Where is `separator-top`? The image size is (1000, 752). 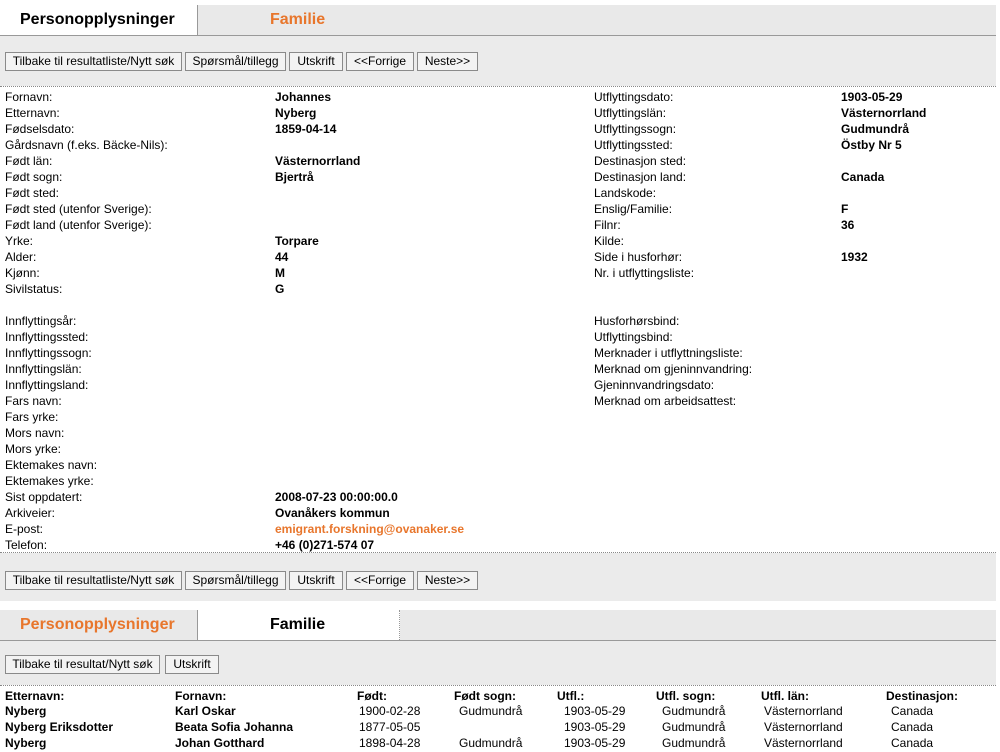
separator-top is located at coordinates (498, 86).